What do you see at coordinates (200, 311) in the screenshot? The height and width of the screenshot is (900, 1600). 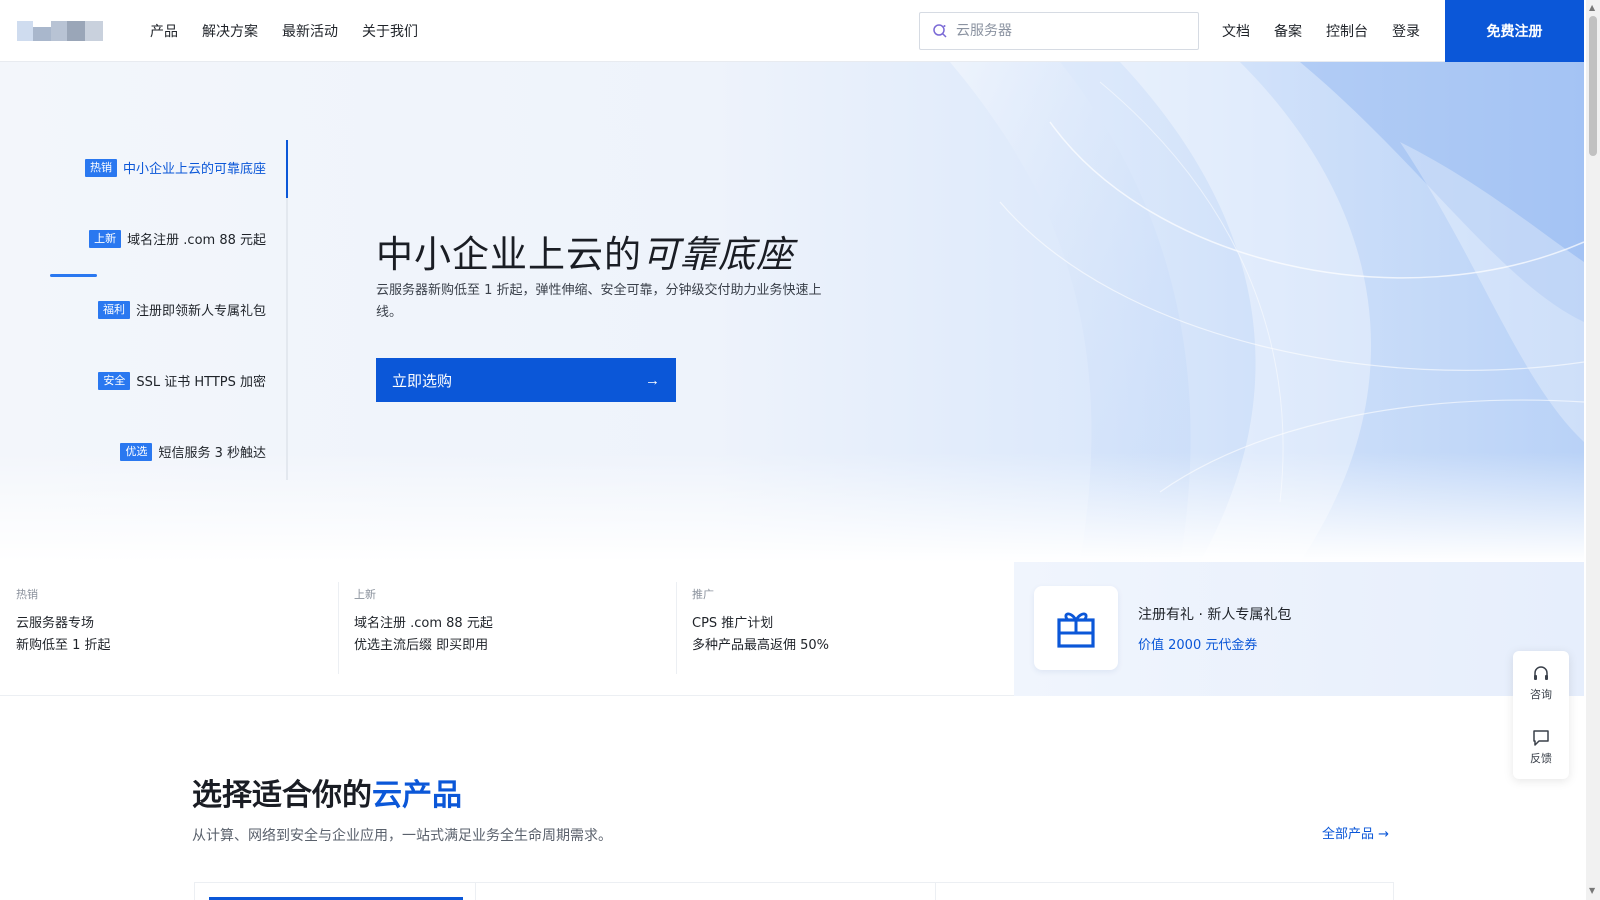 I see `tab-label: 注册即领新人专属礼包` at bounding box center [200, 311].